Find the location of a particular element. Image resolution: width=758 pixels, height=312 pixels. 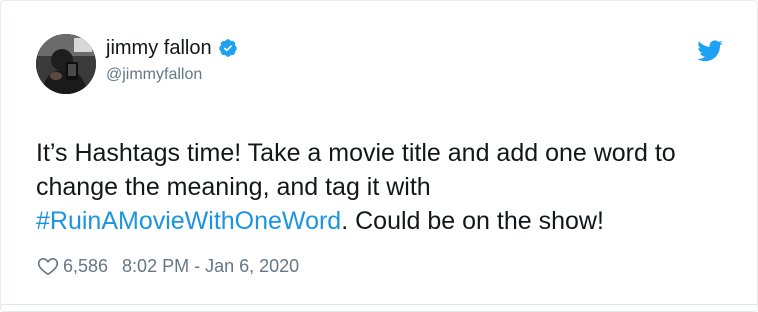

avatar is located at coordinates (66, 64).